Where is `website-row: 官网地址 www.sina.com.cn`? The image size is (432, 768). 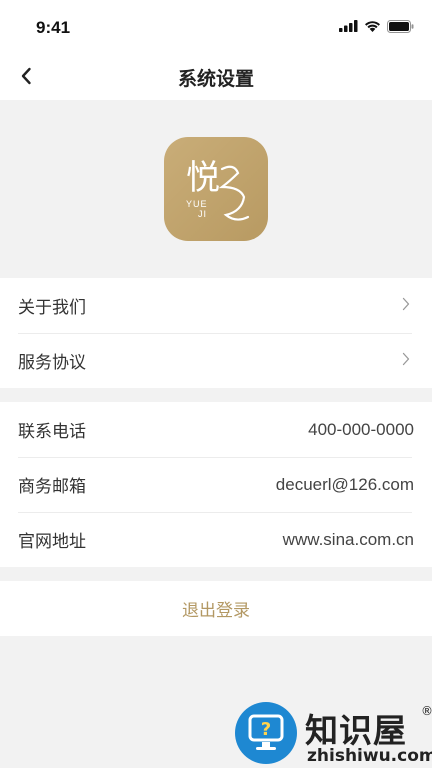
website-row: 官网地址 www.sina.com.cn is located at coordinates (216, 539).